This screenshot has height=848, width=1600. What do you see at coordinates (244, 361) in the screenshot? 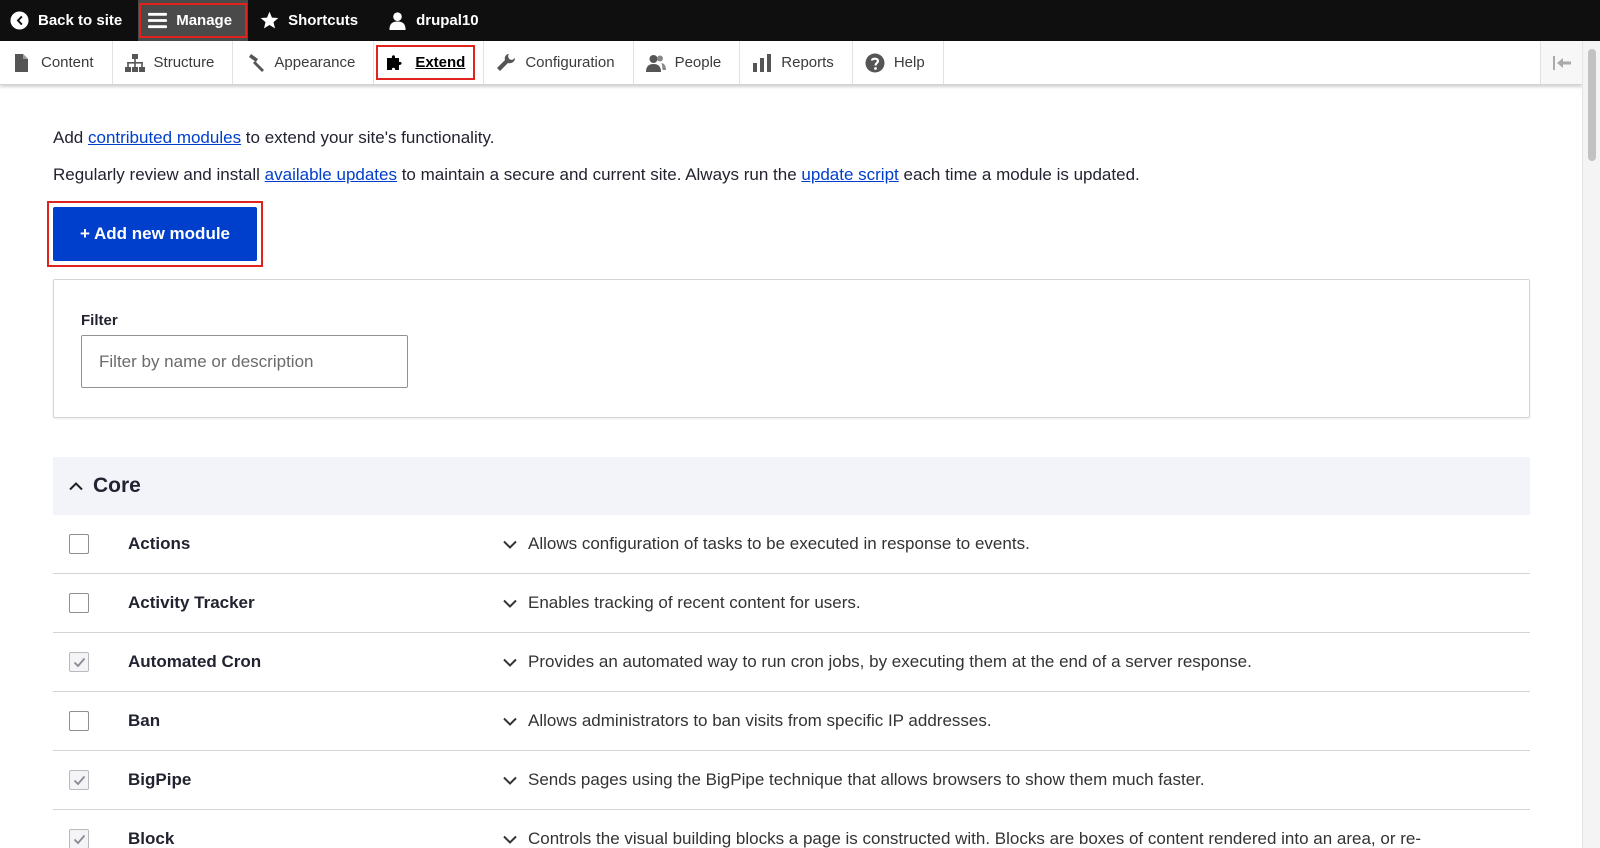
I see `filter-input` at bounding box center [244, 361].